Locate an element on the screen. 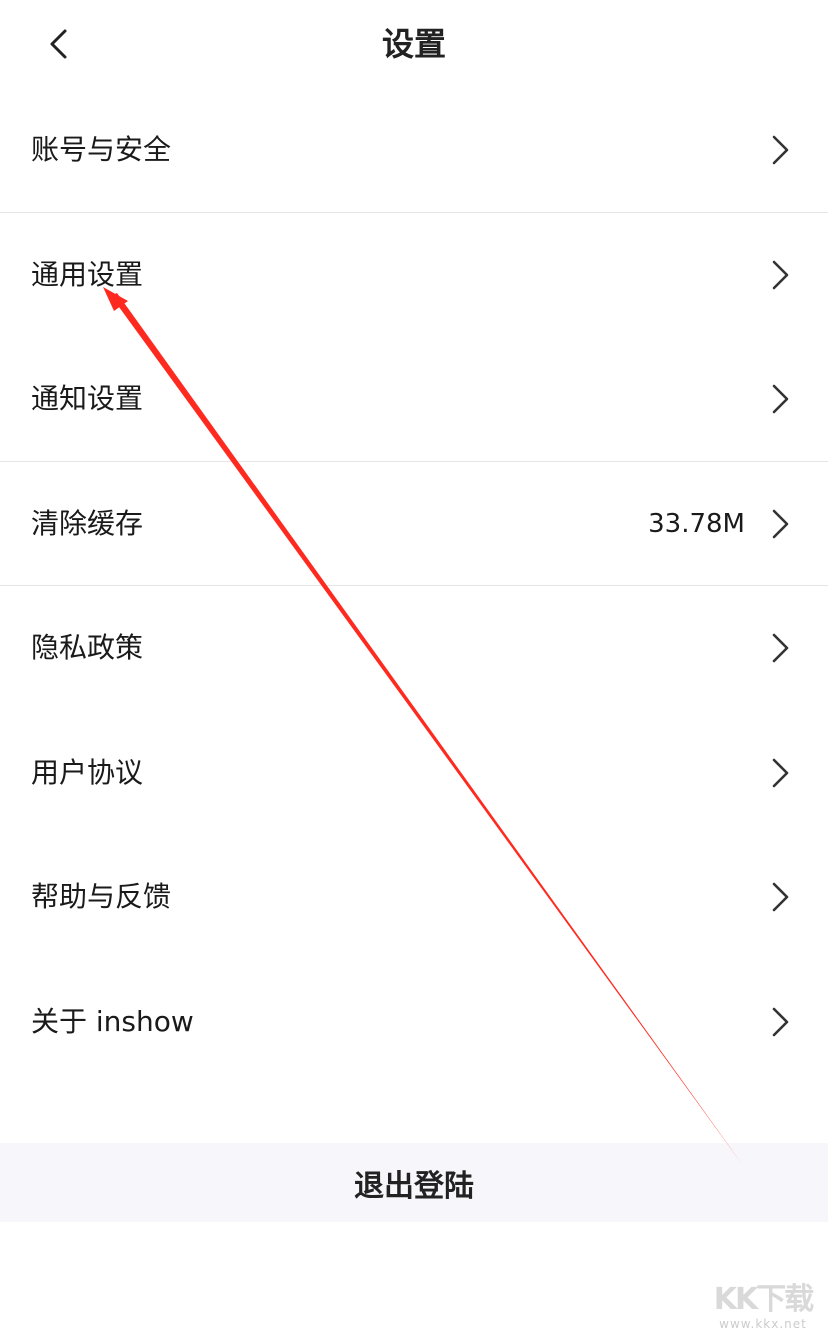 The height and width of the screenshot is (1337, 828). logout-label: 退出登陆 is located at coordinates (414, 1186).